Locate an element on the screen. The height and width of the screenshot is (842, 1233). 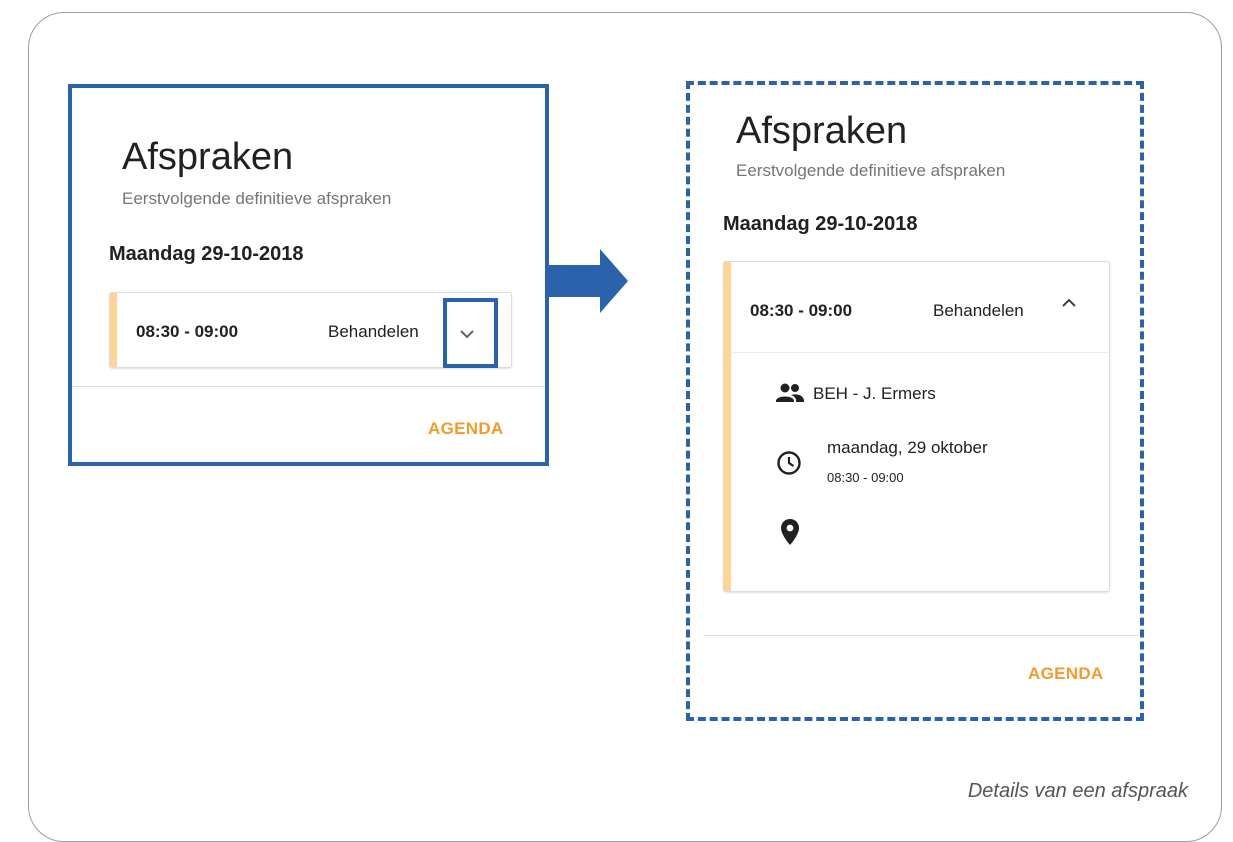
figure-caption: Details van een afspraak is located at coordinates (1077, 791).